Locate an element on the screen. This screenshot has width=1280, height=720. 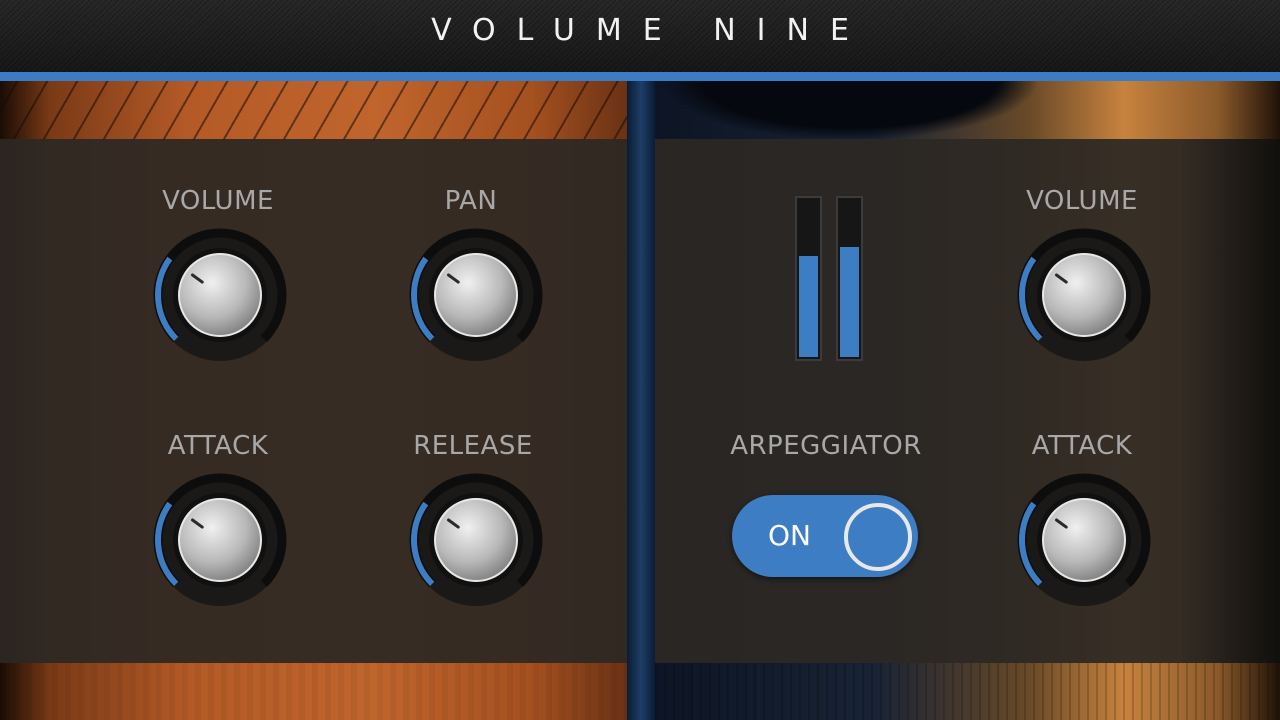
release-knob is located at coordinates (476, 540).